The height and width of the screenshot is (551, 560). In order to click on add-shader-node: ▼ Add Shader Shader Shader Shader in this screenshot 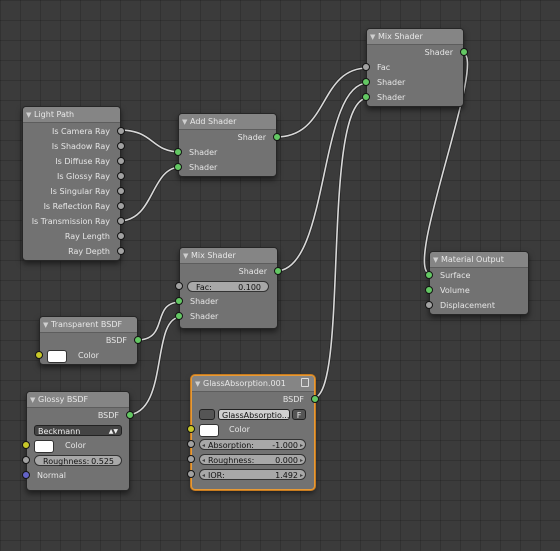, I will do `click(227, 145)`.